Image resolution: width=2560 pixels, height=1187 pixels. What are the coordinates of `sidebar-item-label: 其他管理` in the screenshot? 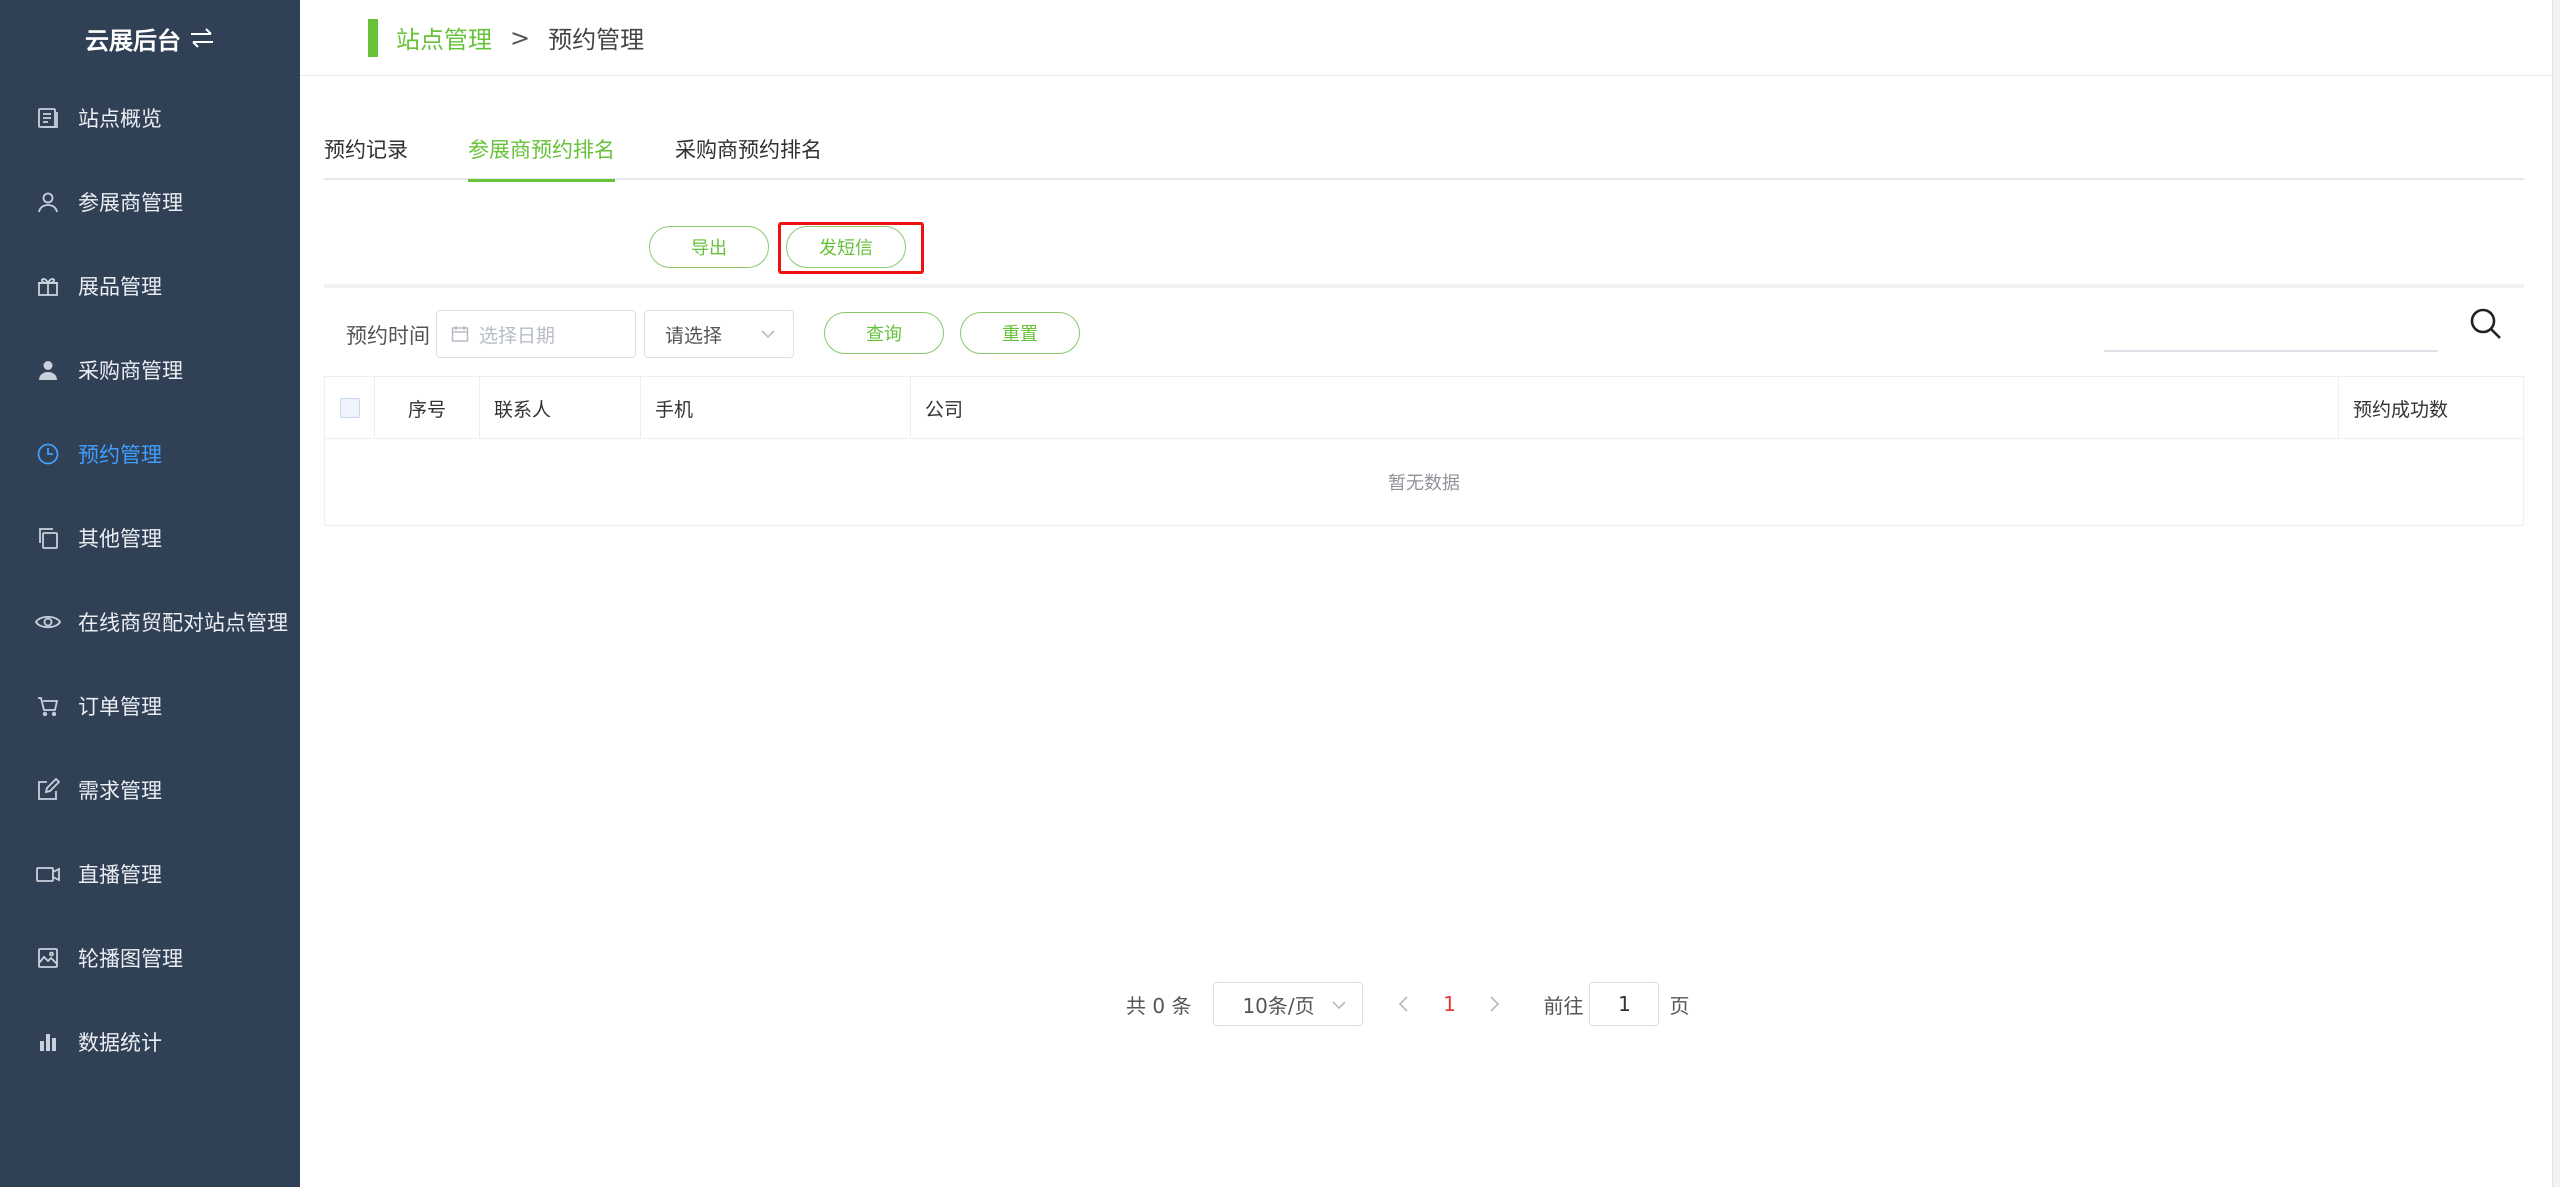 It's located at (120, 539).